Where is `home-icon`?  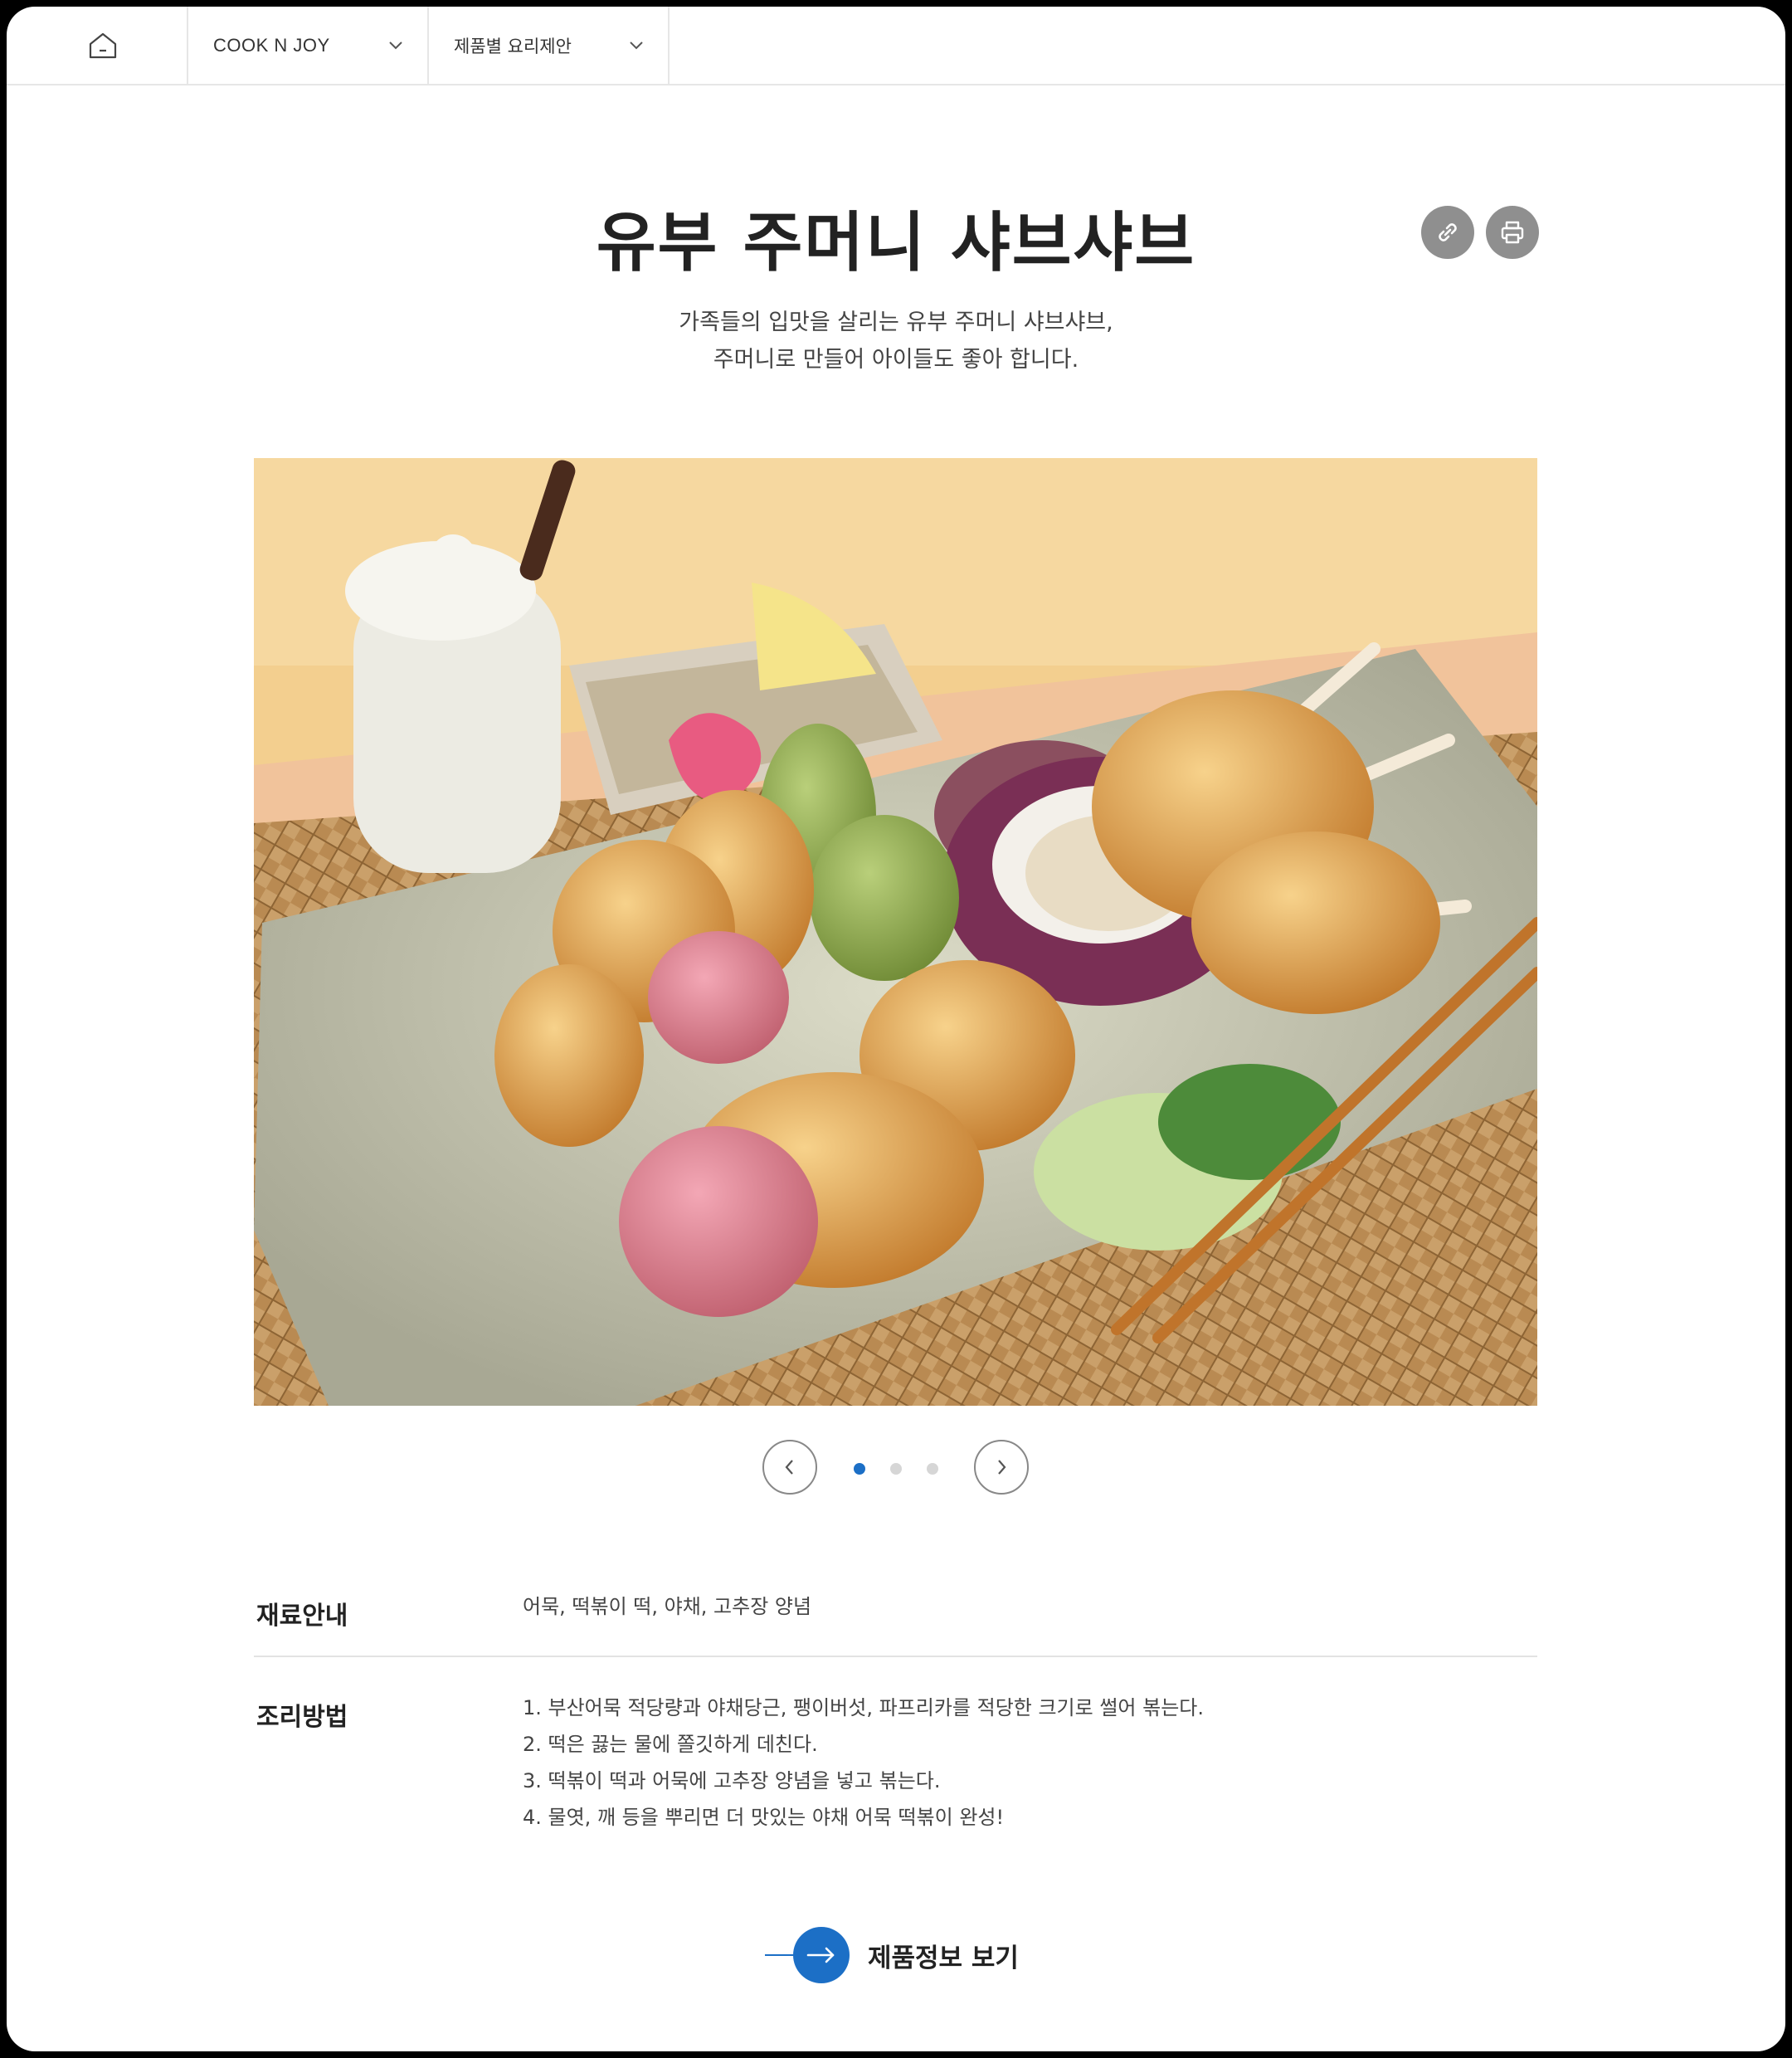
home-icon is located at coordinates (102, 45).